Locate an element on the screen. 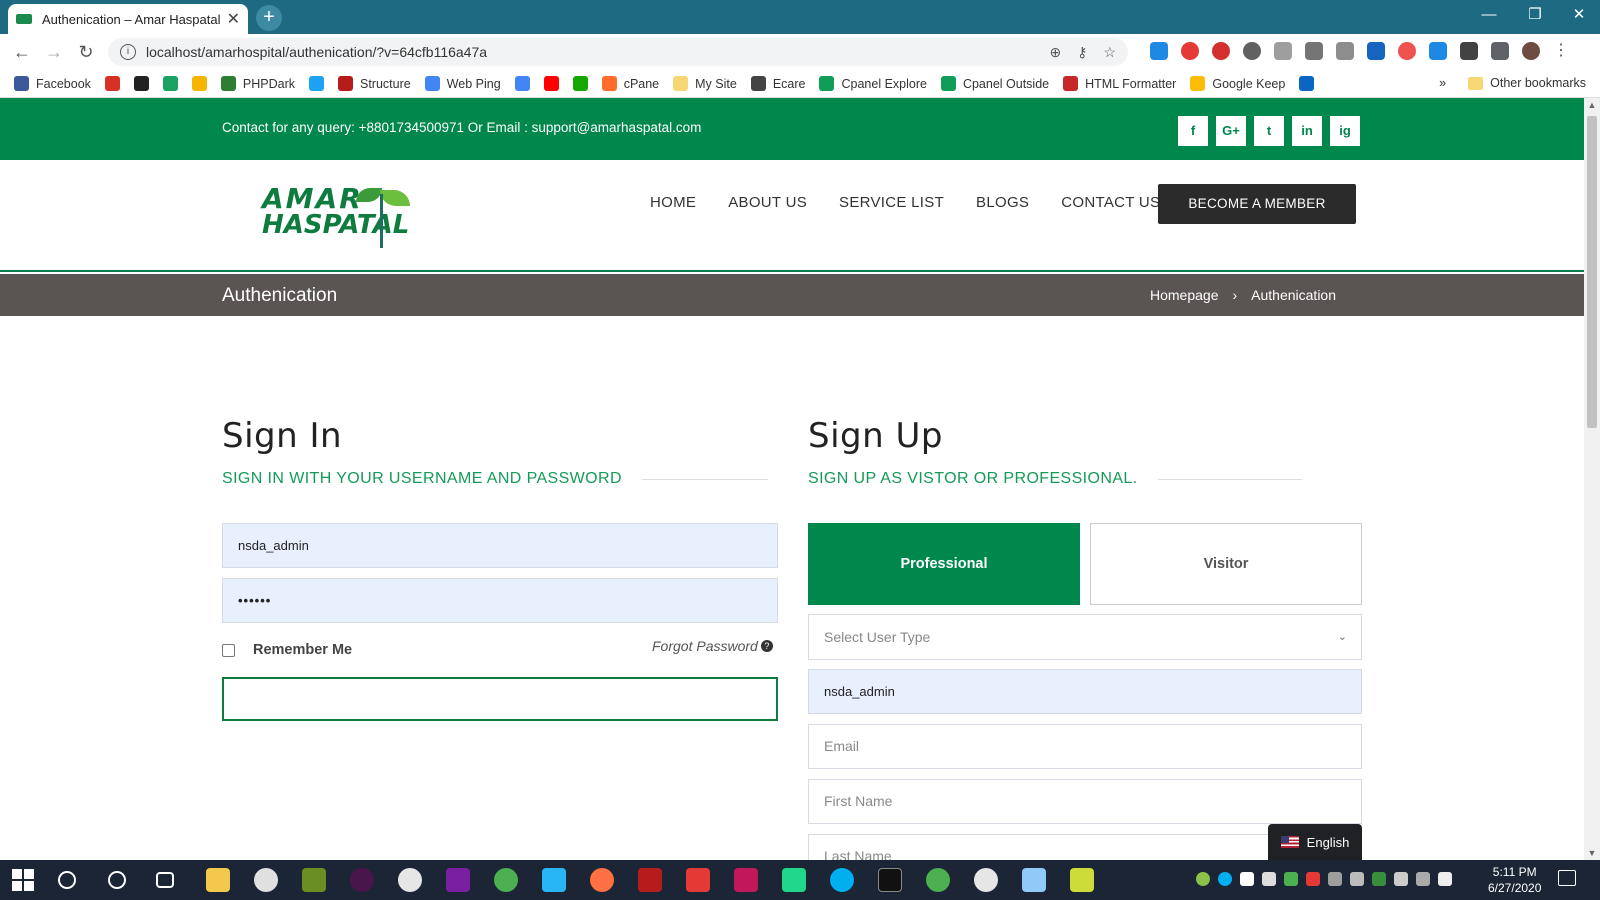 The width and height of the screenshot is (1600, 900). bookmark-item: Structure is located at coordinates (374, 83).